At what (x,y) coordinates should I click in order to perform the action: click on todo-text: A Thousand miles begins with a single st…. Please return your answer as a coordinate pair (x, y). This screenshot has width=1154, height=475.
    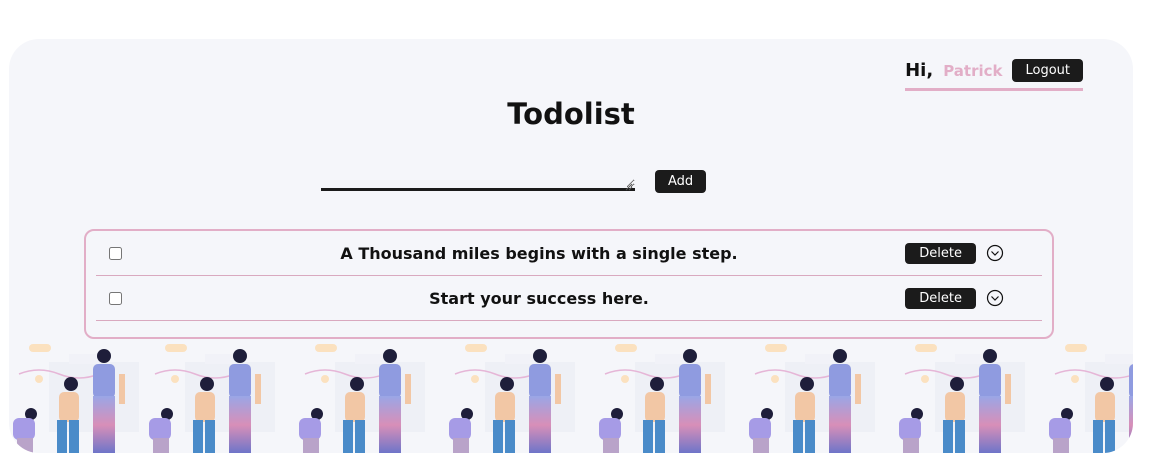
    Looking at the image, I should click on (539, 253).